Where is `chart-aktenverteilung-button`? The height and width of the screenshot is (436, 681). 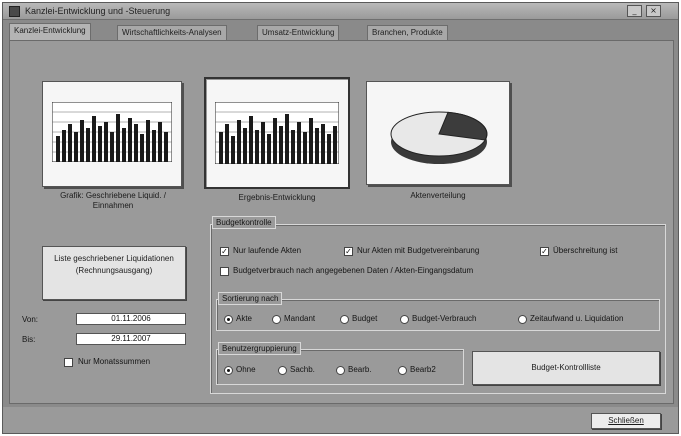
chart-aktenverteilung-button is located at coordinates (438, 133).